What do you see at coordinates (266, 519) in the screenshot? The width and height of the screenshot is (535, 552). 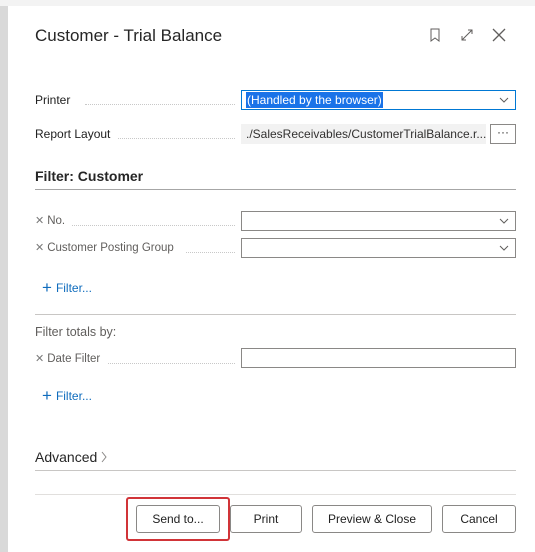 I see `print-button: Print` at bounding box center [266, 519].